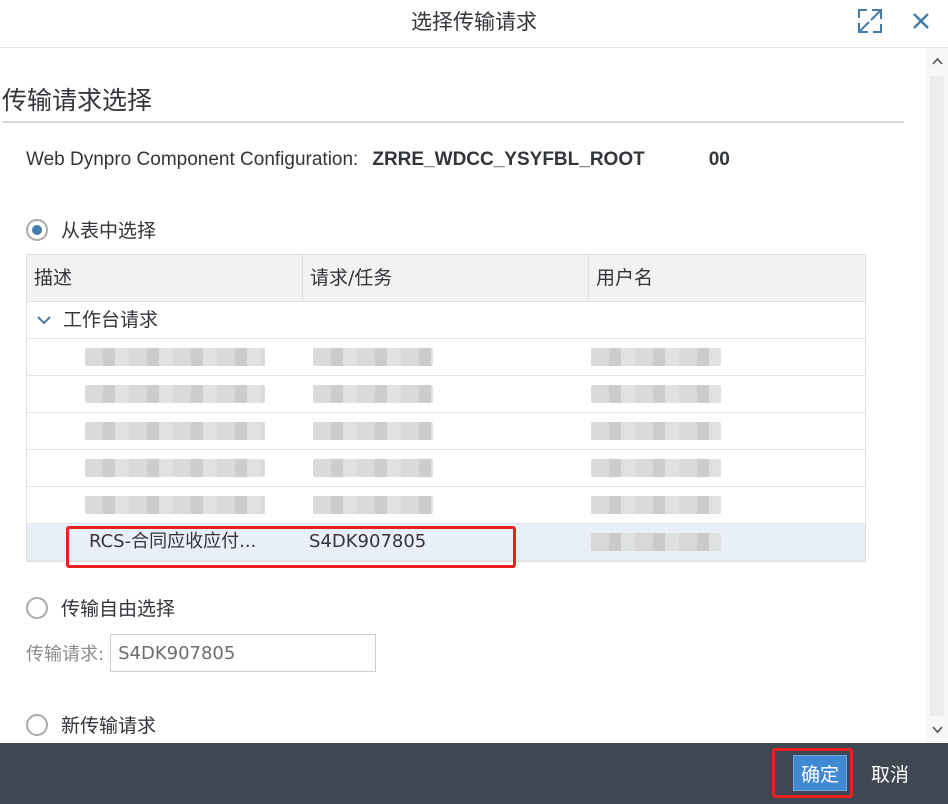  I want to click on config-value: ZRRE_WDCC_YSYFBL_ROOT, so click(508, 159).